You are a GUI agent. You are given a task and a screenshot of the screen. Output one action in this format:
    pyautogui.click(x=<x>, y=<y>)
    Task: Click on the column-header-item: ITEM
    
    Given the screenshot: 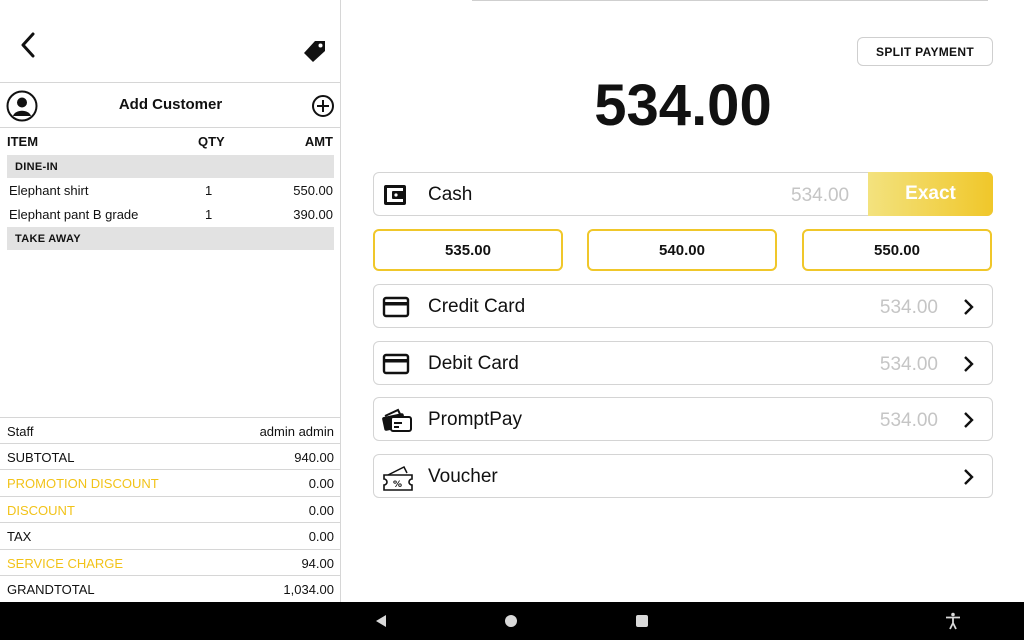 What is the action you would take?
    pyautogui.click(x=23, y=141)
    